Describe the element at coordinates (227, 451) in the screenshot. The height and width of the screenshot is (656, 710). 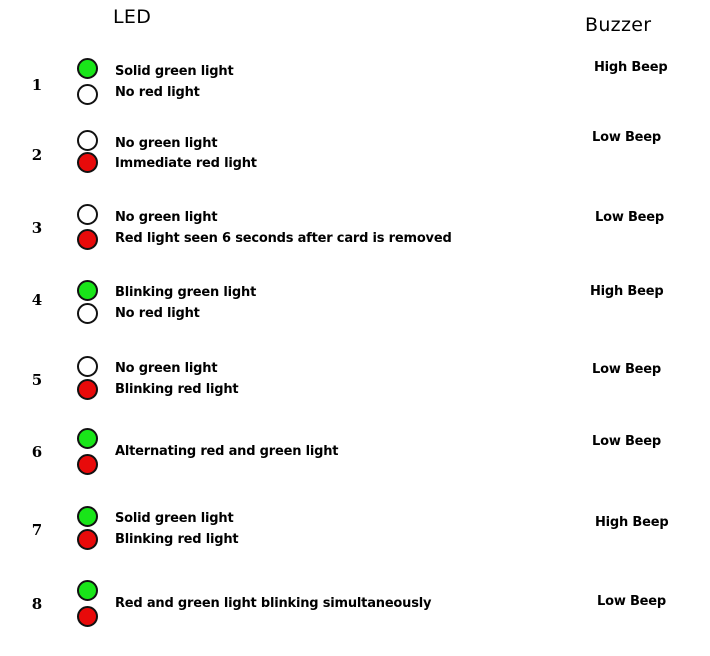
I see `led-description-line-1: Alternating red and green light` at that location.